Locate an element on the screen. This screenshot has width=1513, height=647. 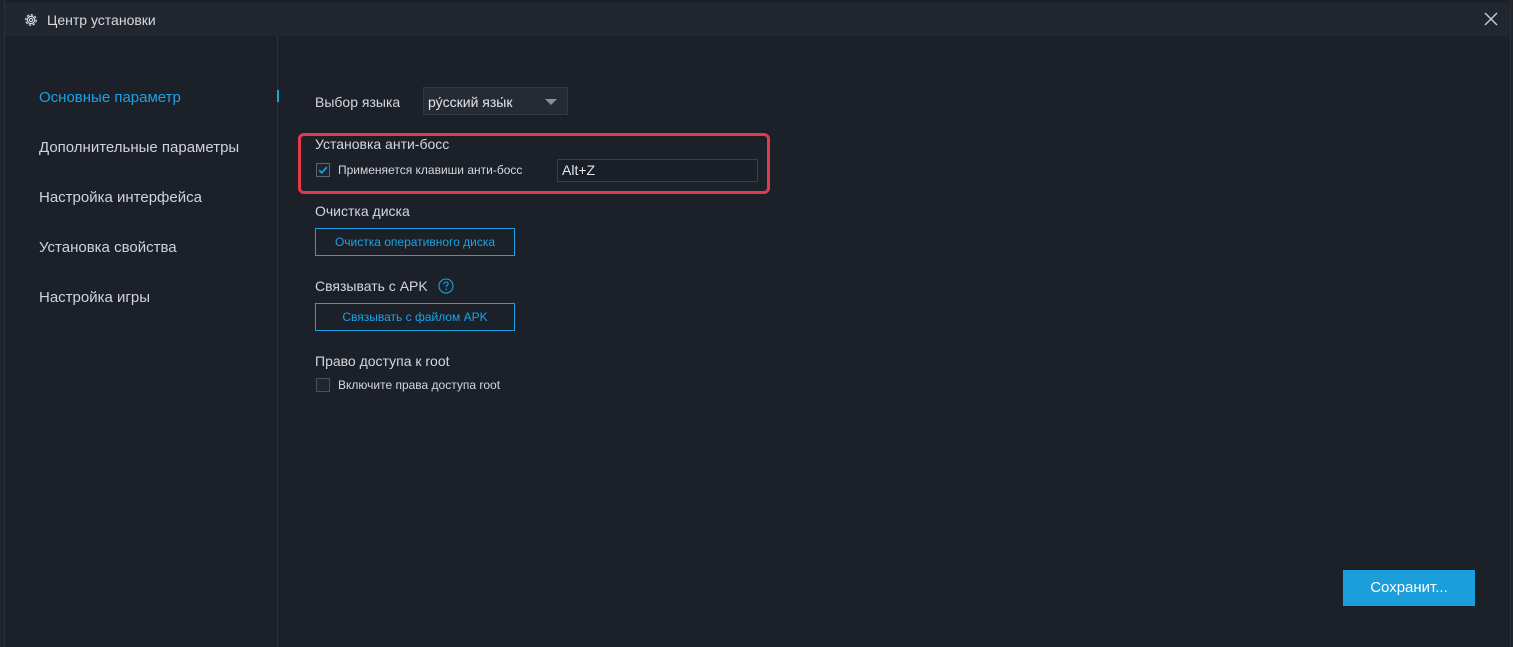
title-bar: Центр установки is located at coordinates (757, 19).